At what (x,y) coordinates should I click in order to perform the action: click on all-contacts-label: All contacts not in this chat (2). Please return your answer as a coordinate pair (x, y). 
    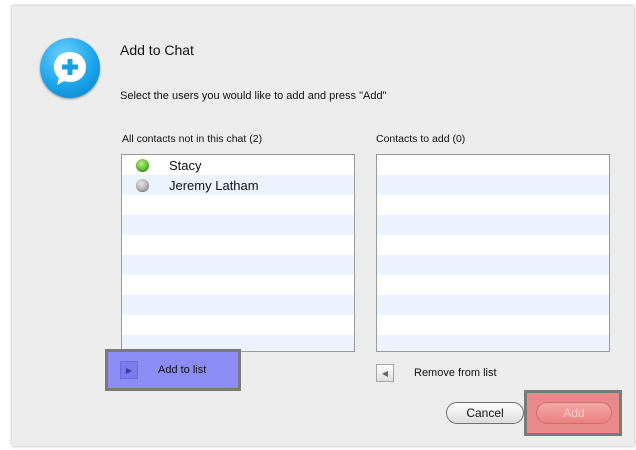
    Looking at the image, I should click on (192, 139).